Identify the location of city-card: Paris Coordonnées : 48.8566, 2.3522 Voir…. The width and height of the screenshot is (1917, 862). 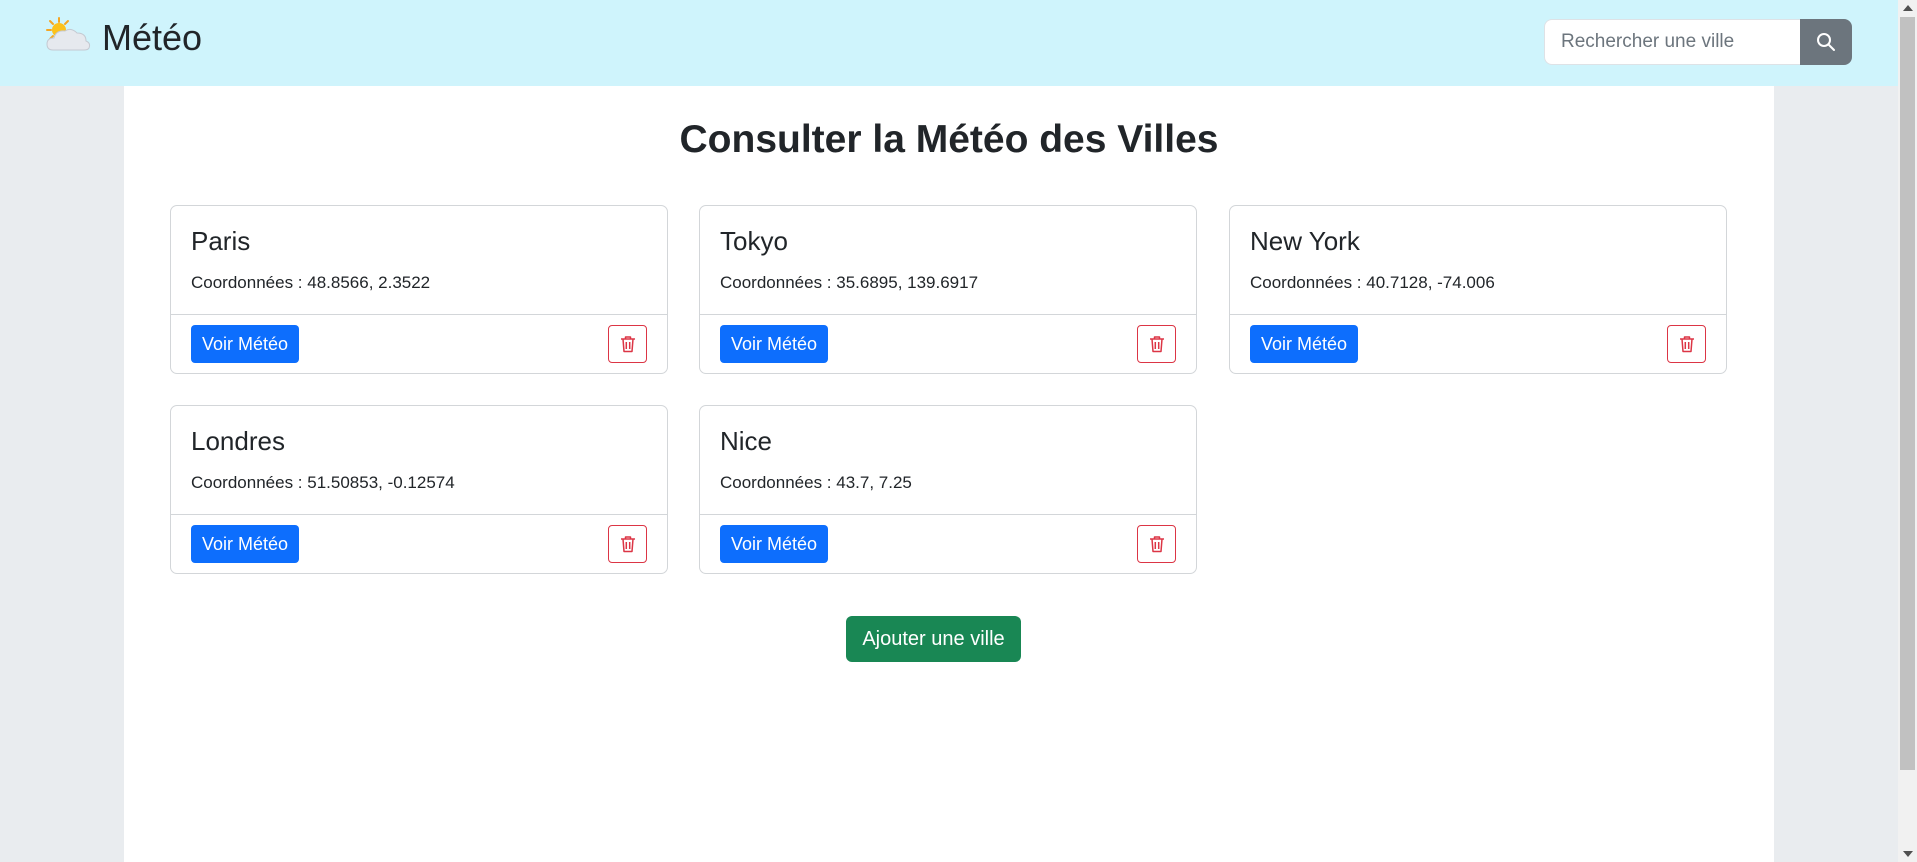
(419, 289).